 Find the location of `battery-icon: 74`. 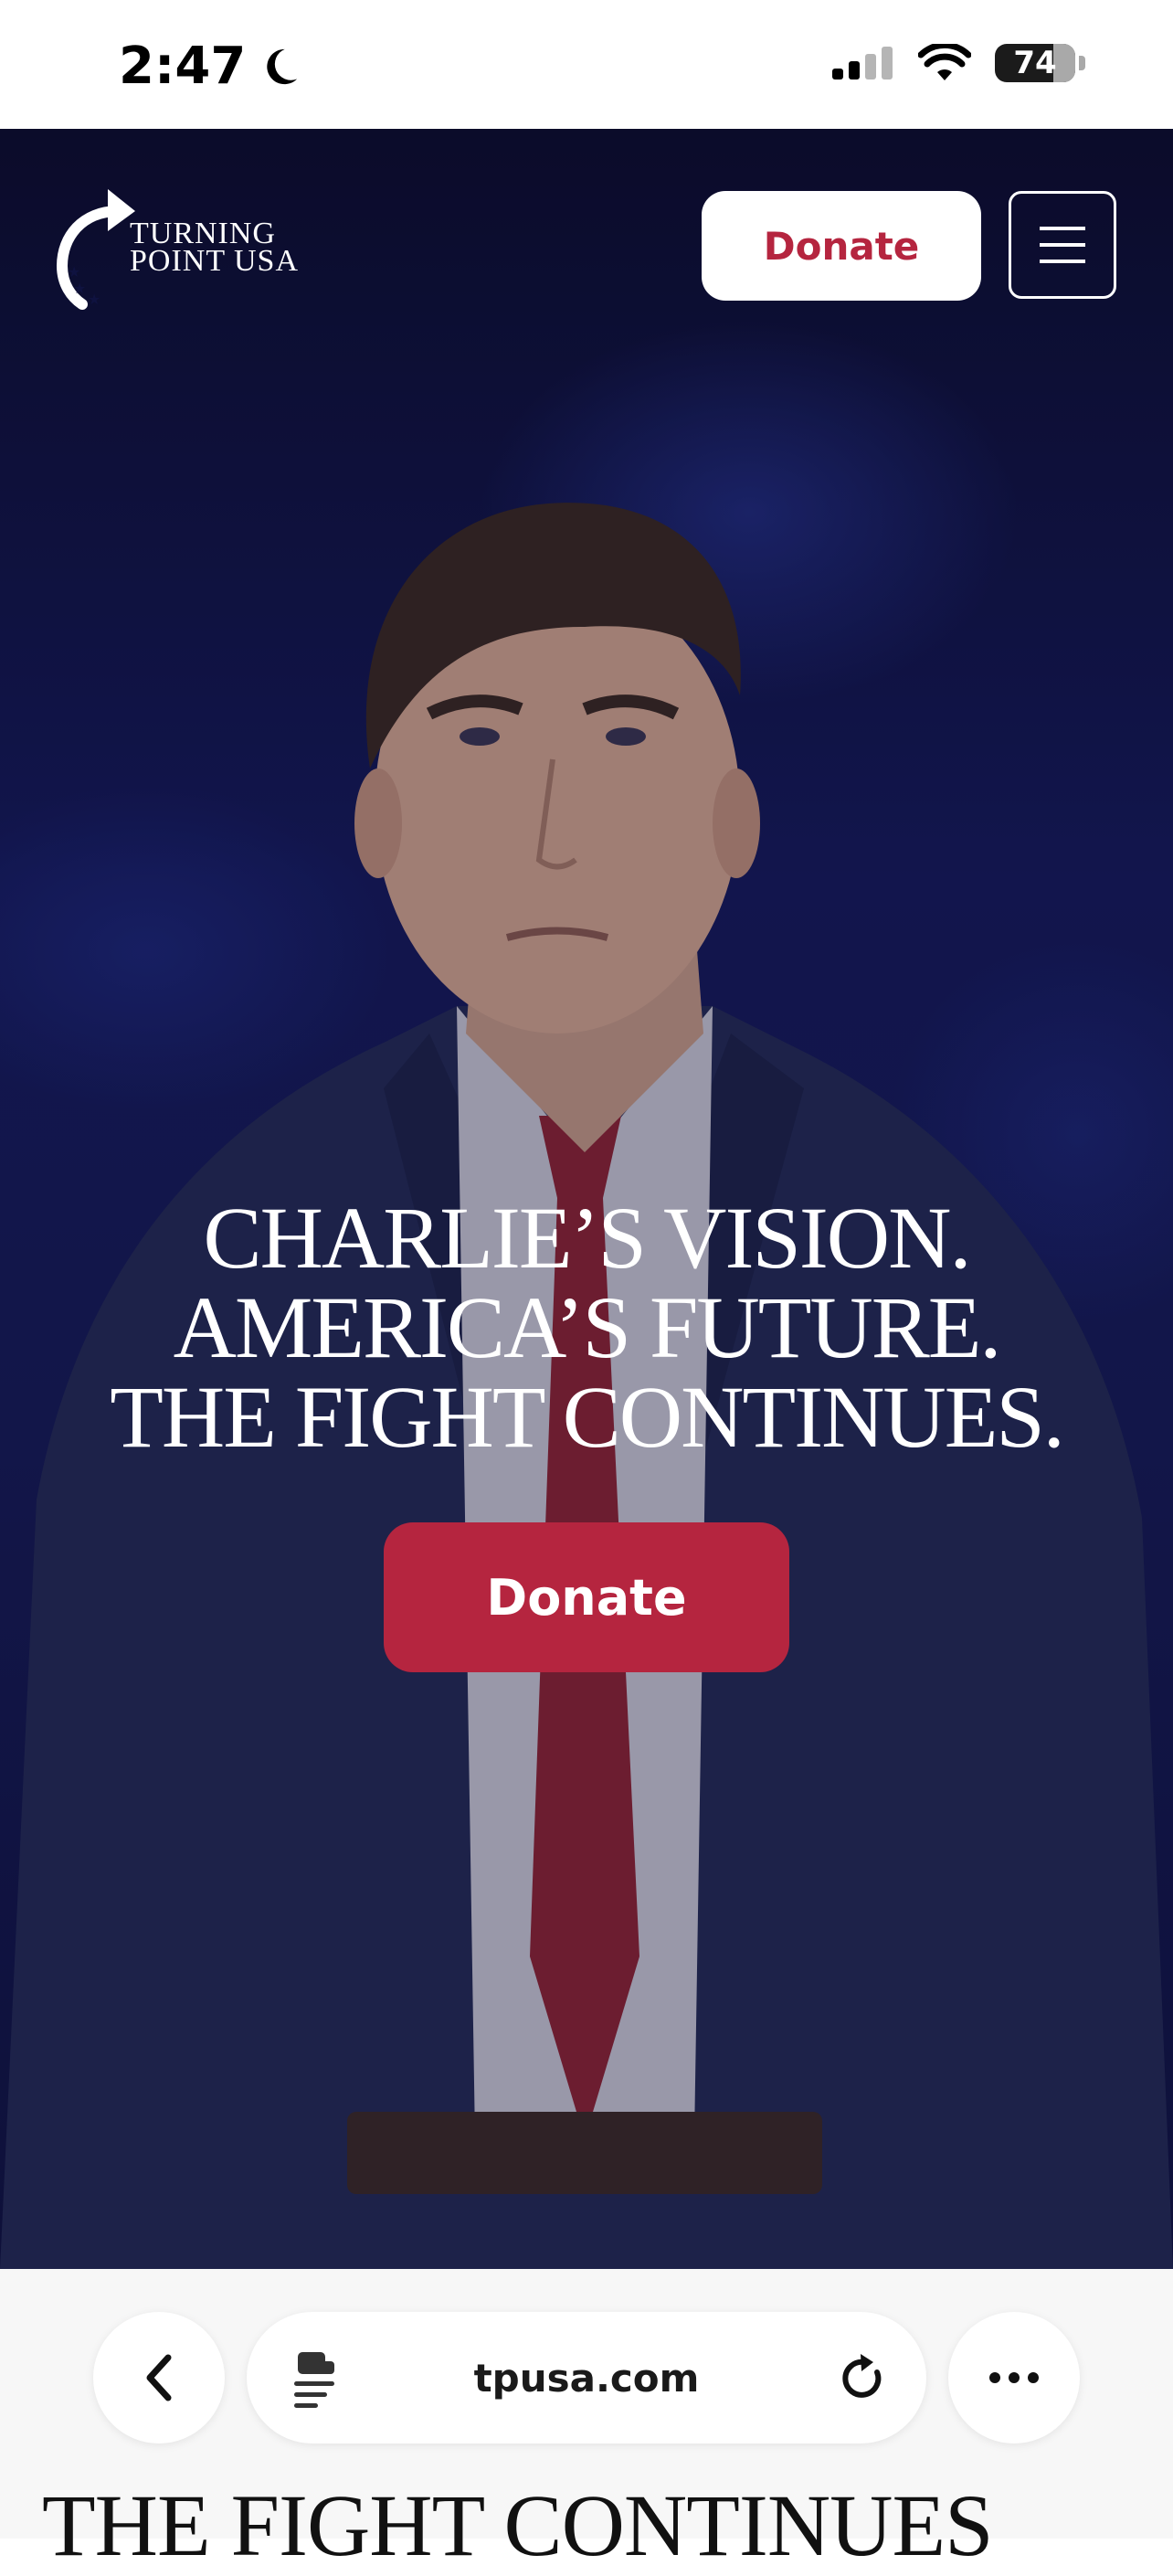

battery-icon: 74 is located at coordinates (1035, 63).